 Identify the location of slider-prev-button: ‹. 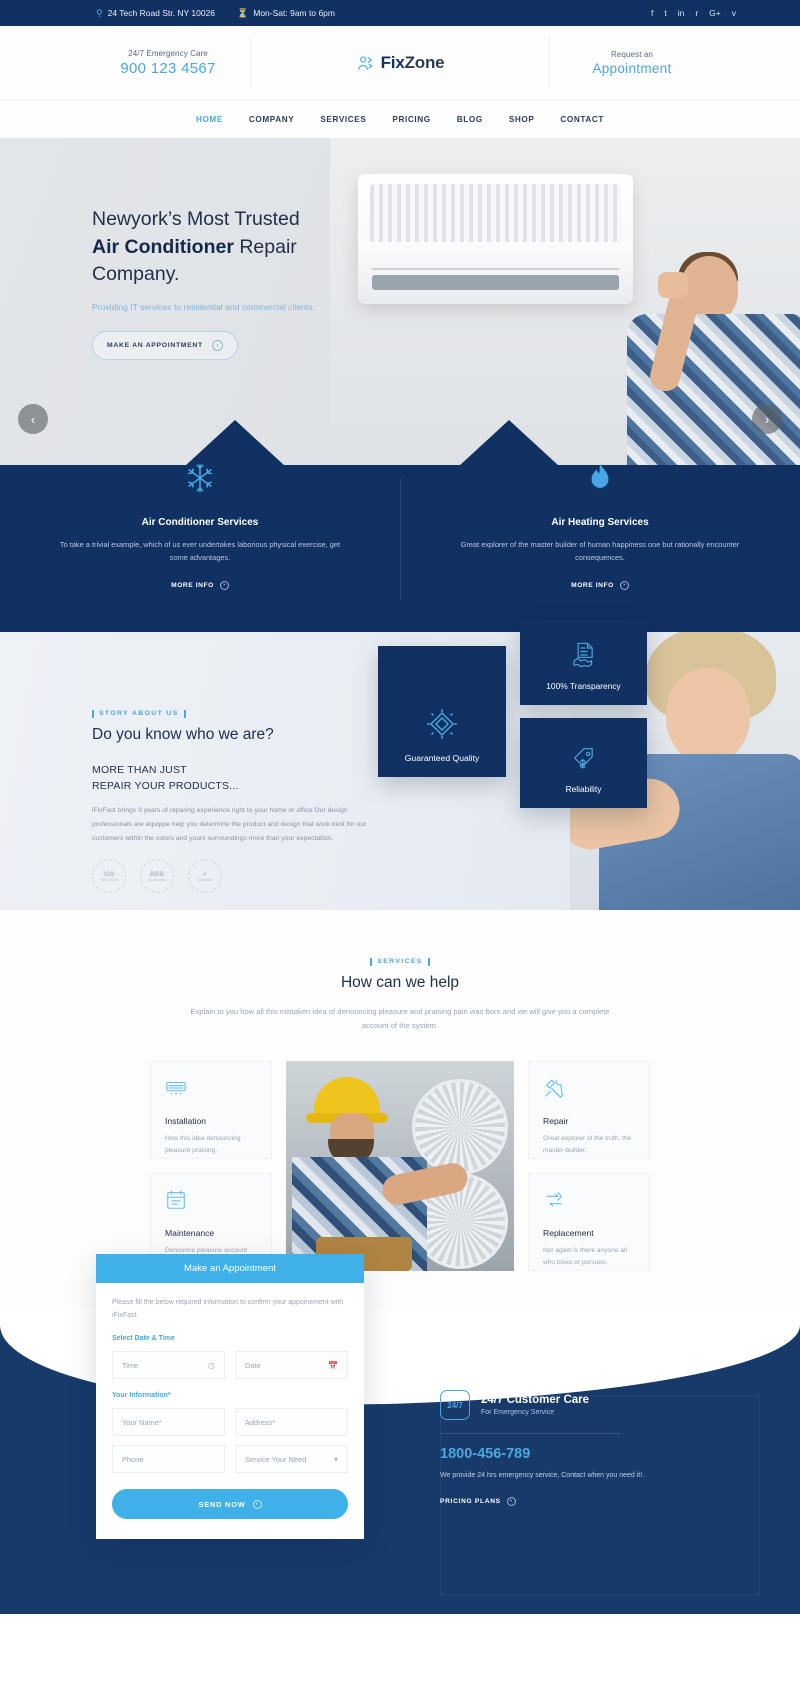
(33, 419).